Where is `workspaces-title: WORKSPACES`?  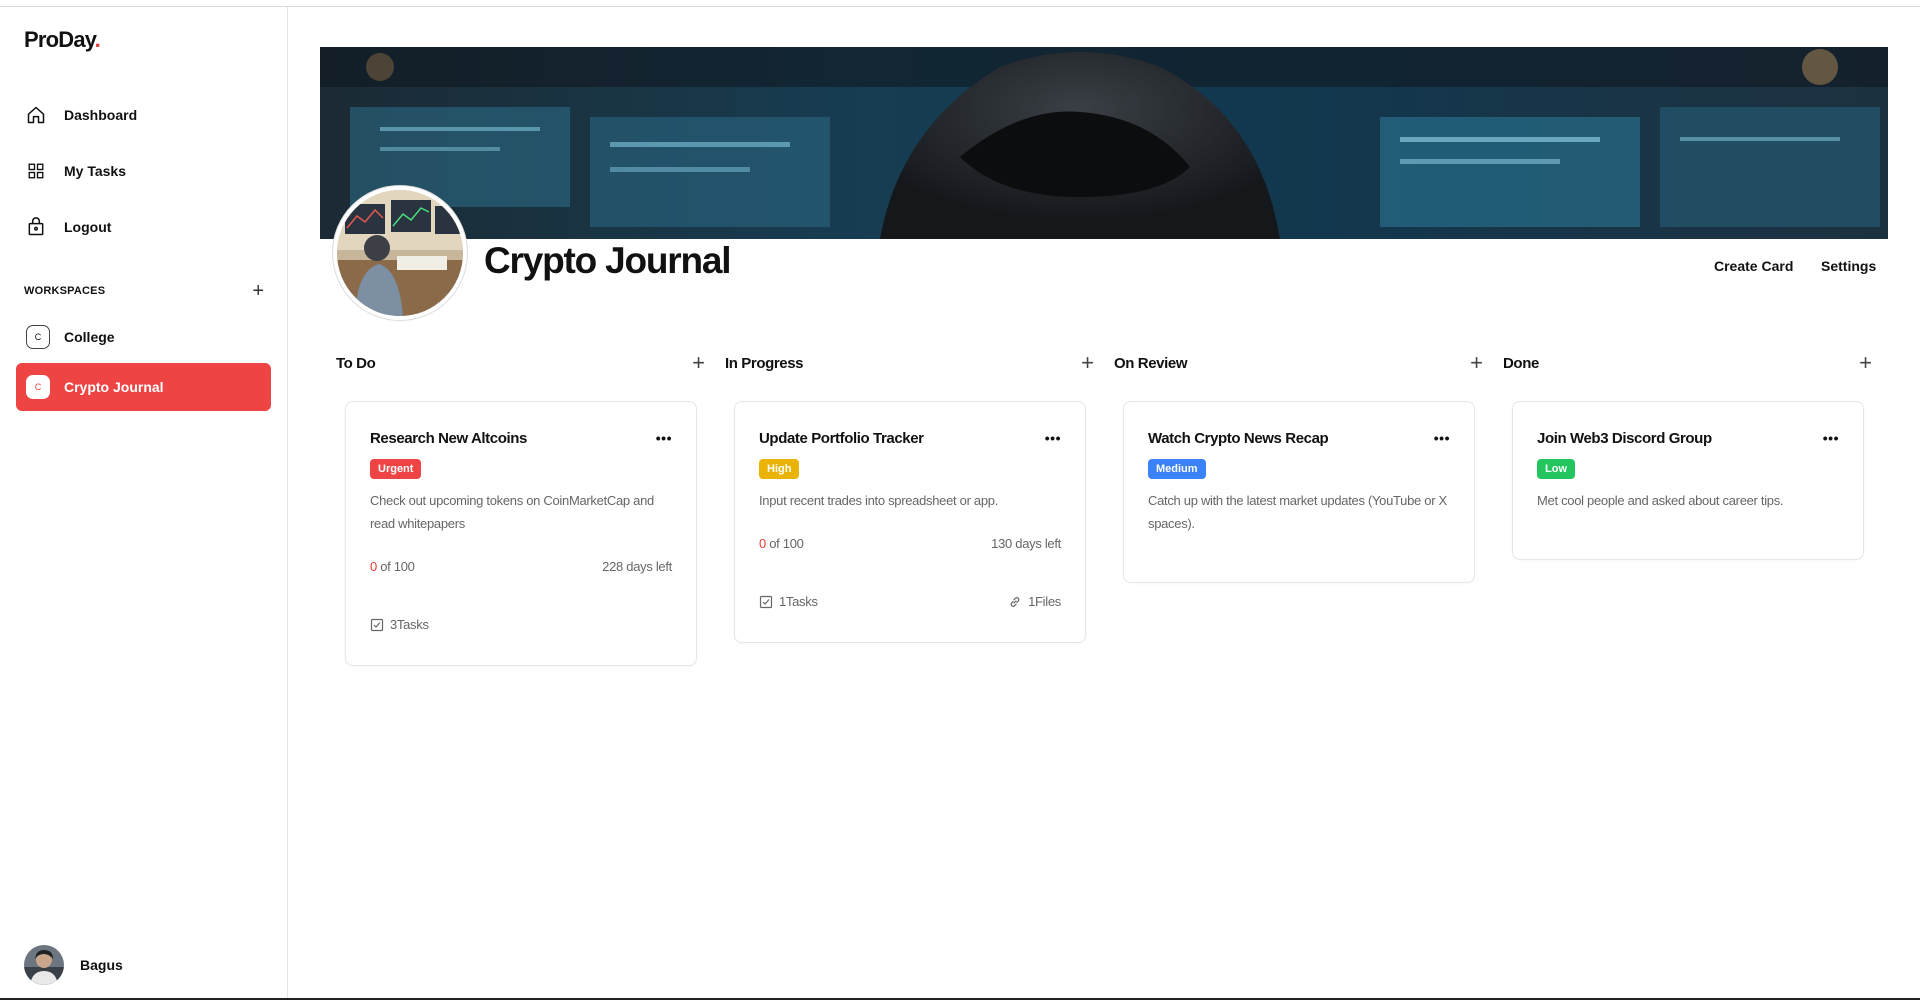 workspaces-title: WORKSPACES is located at coordinates (65, 291).